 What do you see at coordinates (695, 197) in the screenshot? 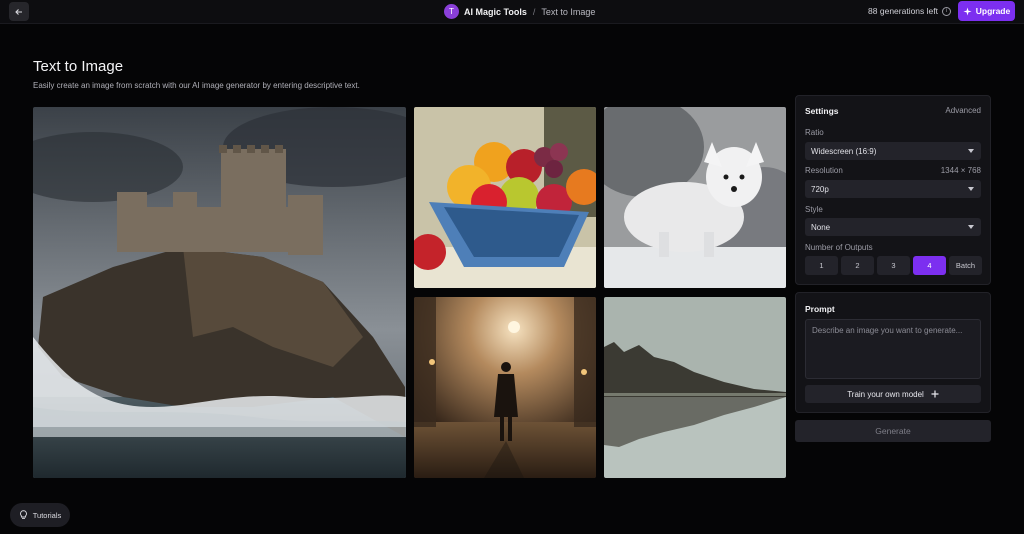
I see `generated-image-arctic-fox` at bounding box center [695, 197].